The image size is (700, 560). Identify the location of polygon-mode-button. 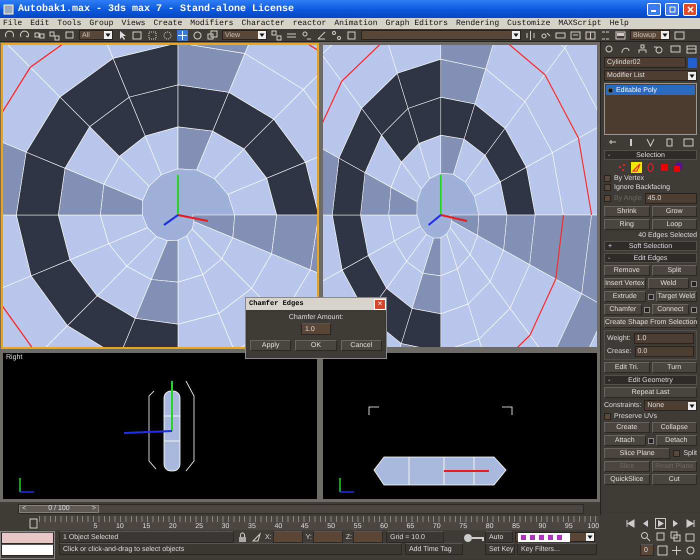
(664, 167).